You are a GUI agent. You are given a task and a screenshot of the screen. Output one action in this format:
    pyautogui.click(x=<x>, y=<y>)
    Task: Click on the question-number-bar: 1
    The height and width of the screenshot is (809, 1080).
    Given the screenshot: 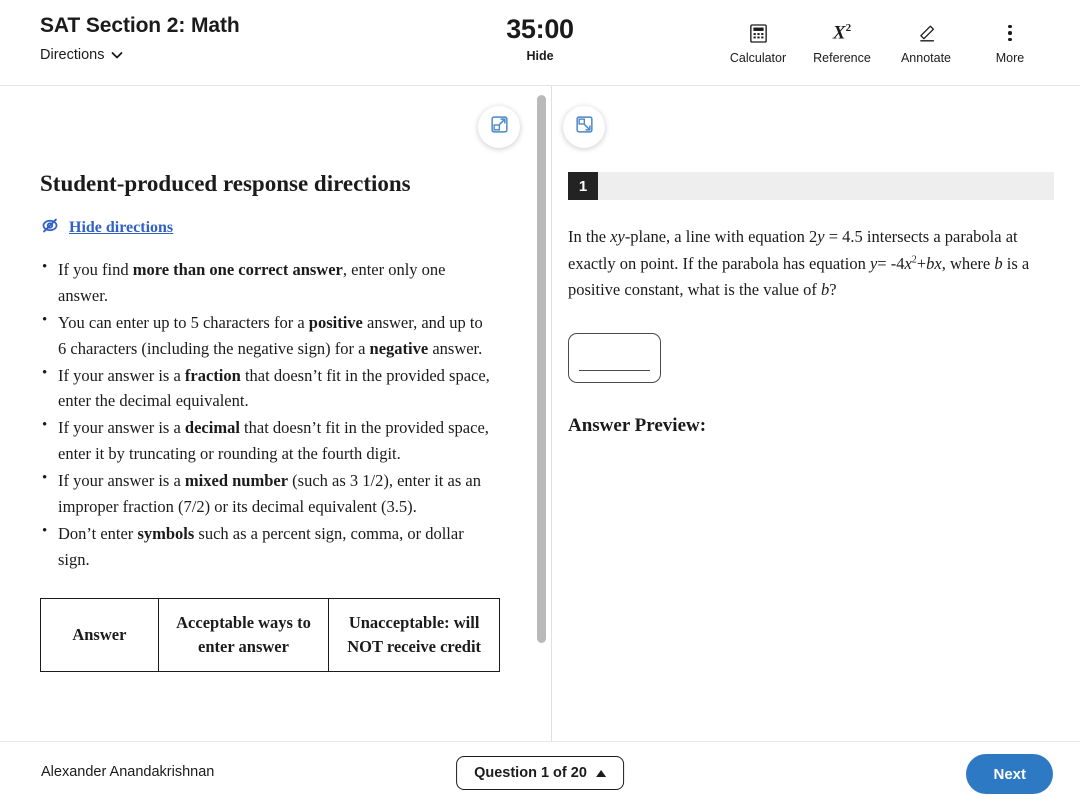 What is the action you would take?
    pyautogui.click(x=811, y=186)
    